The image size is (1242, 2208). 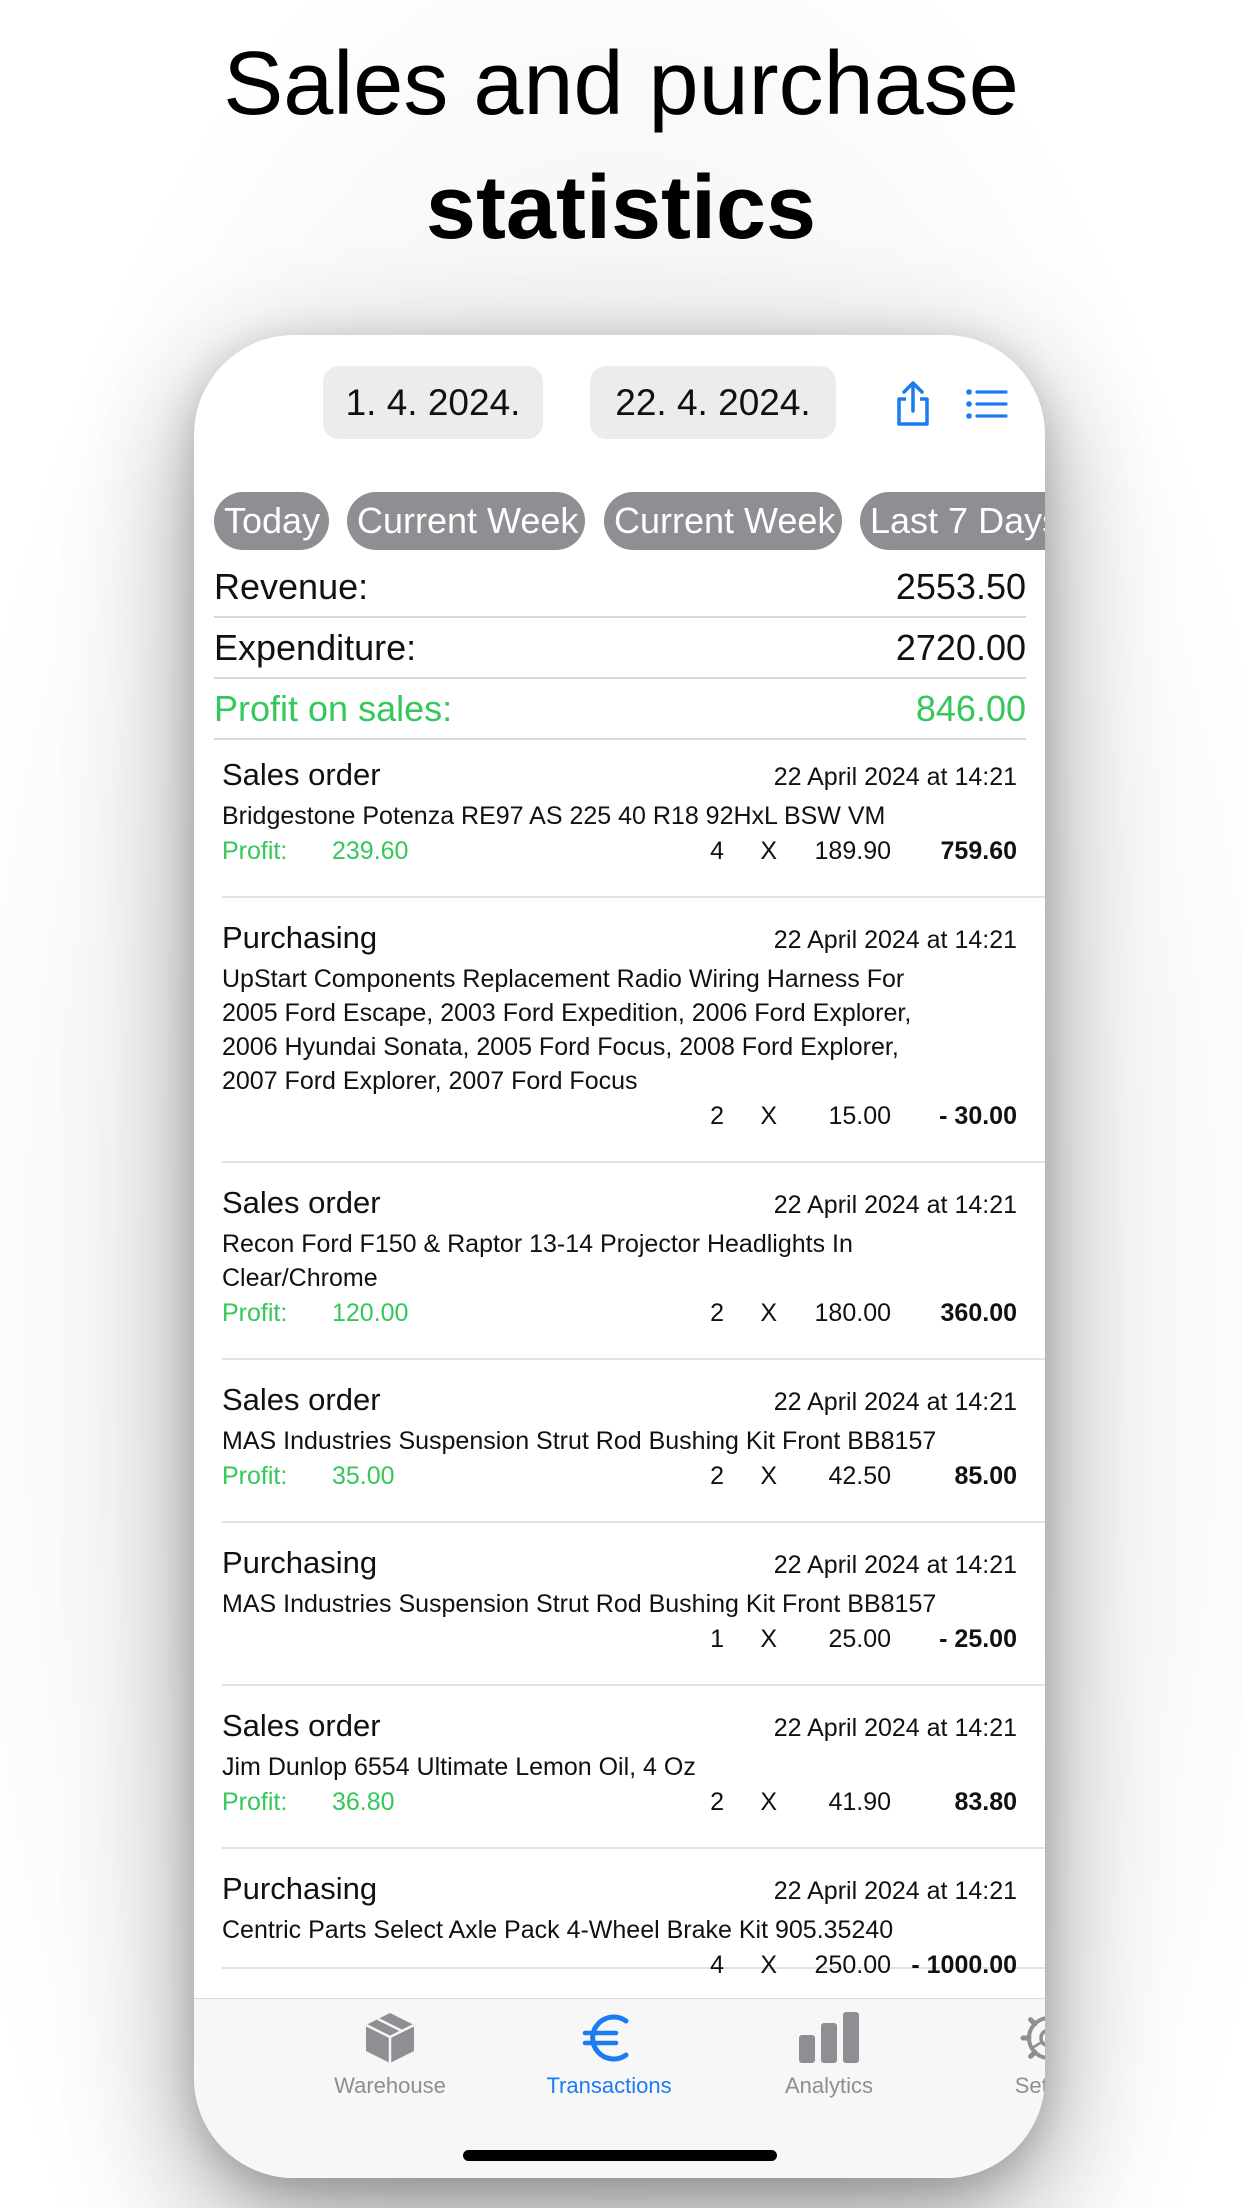 I want to click on tab-transactions: Transactions, so click(x=609, y=2054).